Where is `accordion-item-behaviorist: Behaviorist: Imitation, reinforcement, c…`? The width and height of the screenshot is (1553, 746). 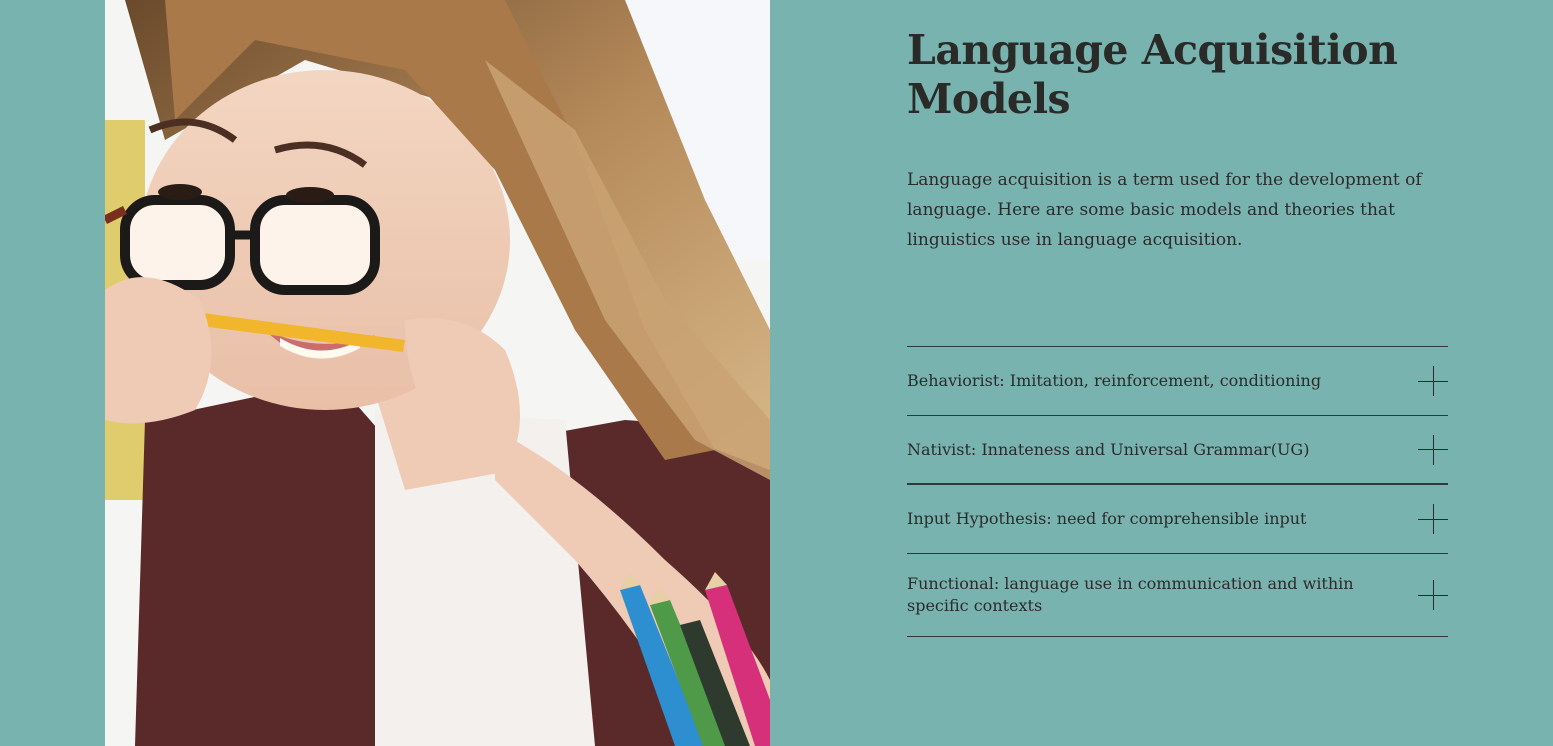
accordion-item-behaviorist: Behaviorist: Imitation, reinforcement, c… is located at coordinates (1177, 381).